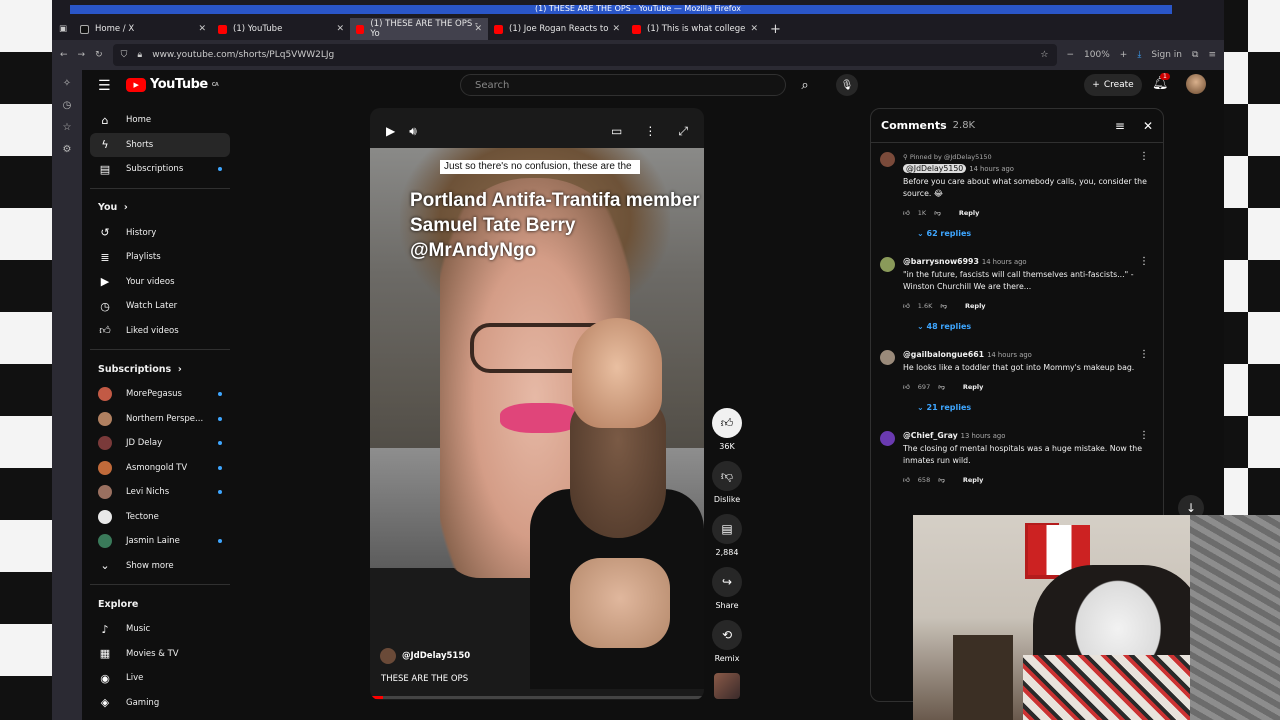  I want to click on sidebar-item-watch-later: ◷ Watch Later, so click(160, 306).